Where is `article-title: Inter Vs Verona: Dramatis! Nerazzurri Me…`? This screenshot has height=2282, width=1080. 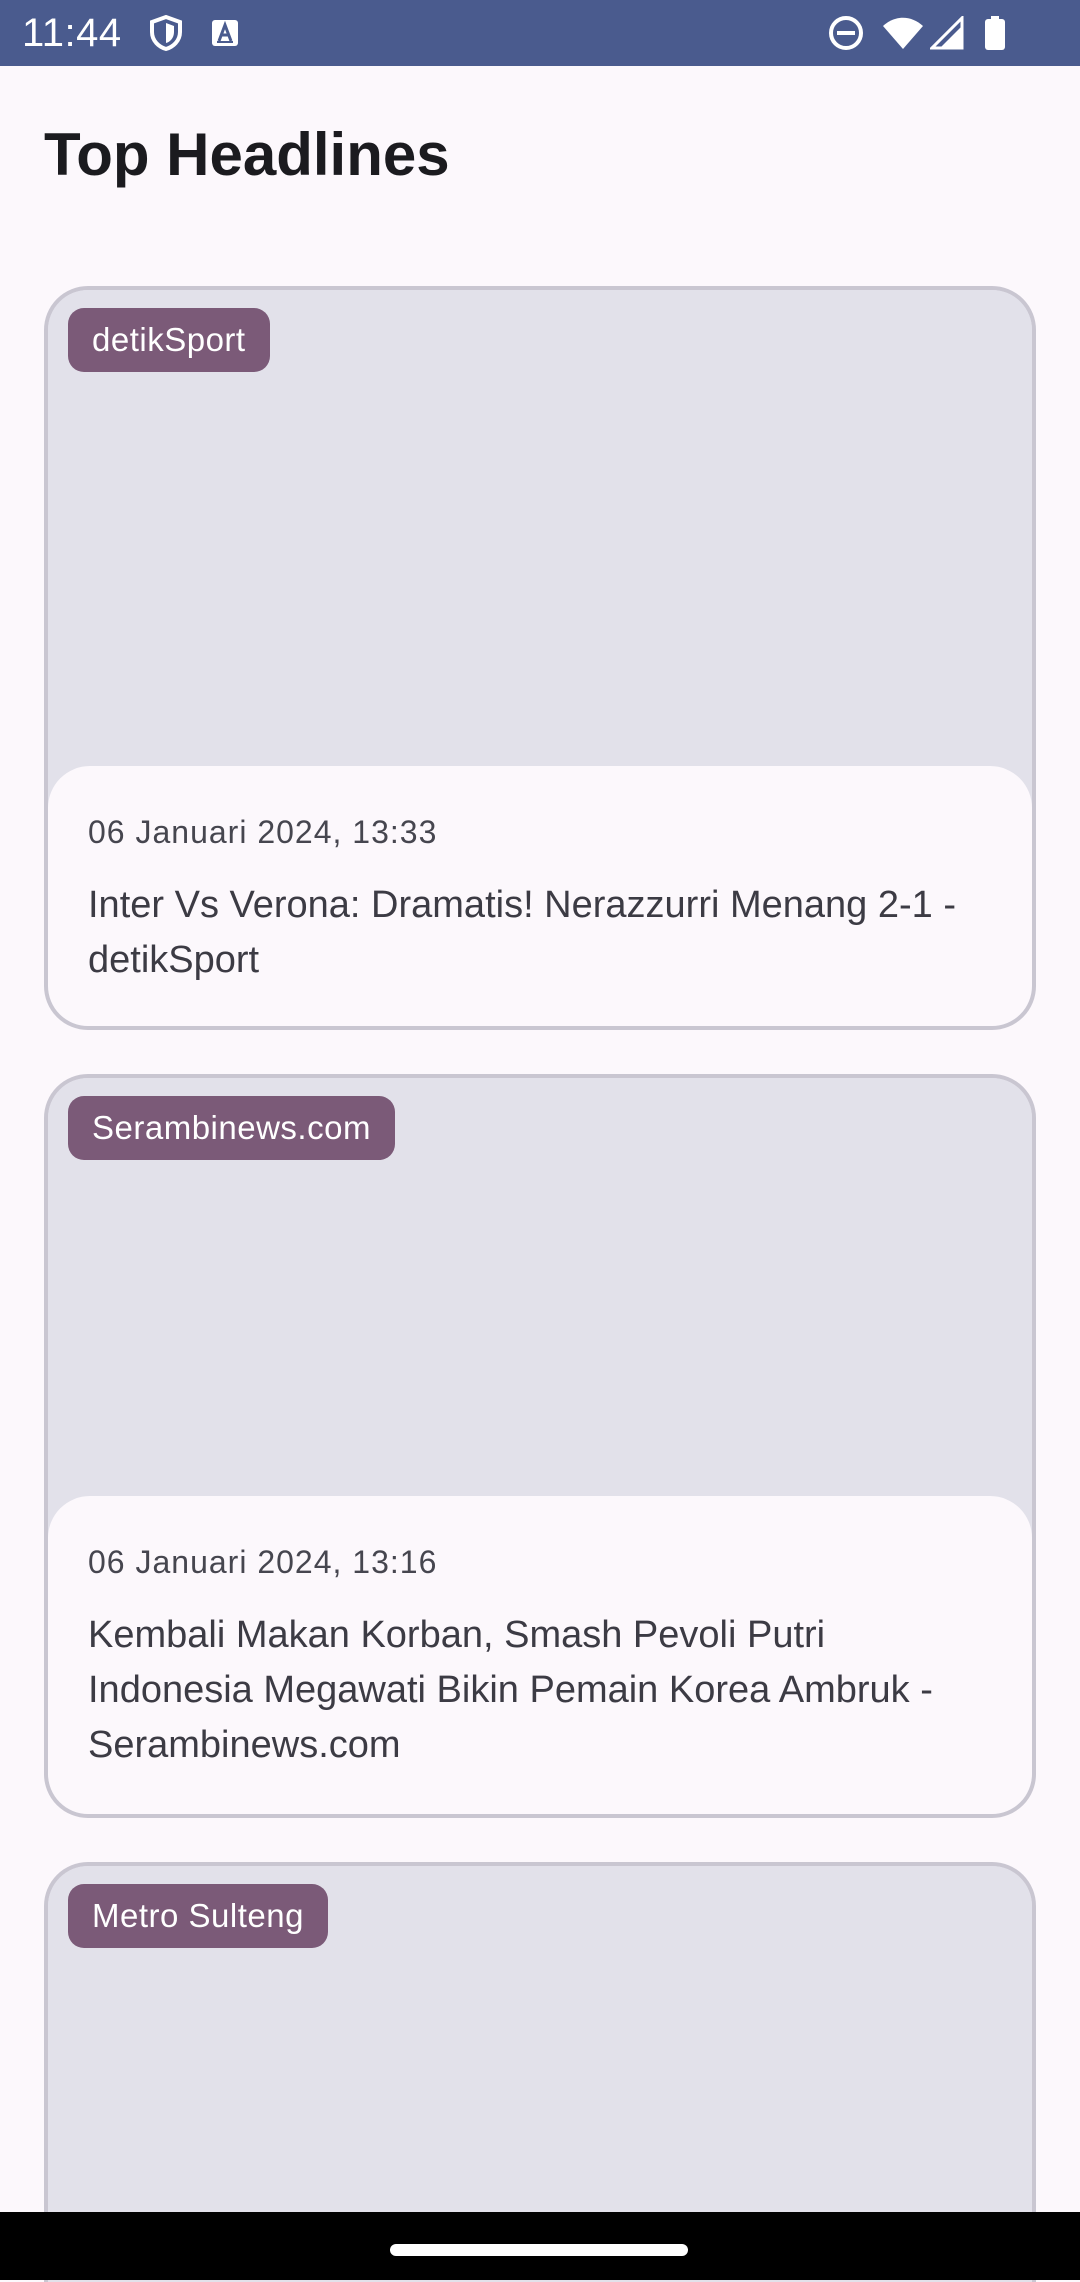
article-title: Inter Vs Verona: Dramatis! Nerazzurri Me… is located at coordinates (522, 932).